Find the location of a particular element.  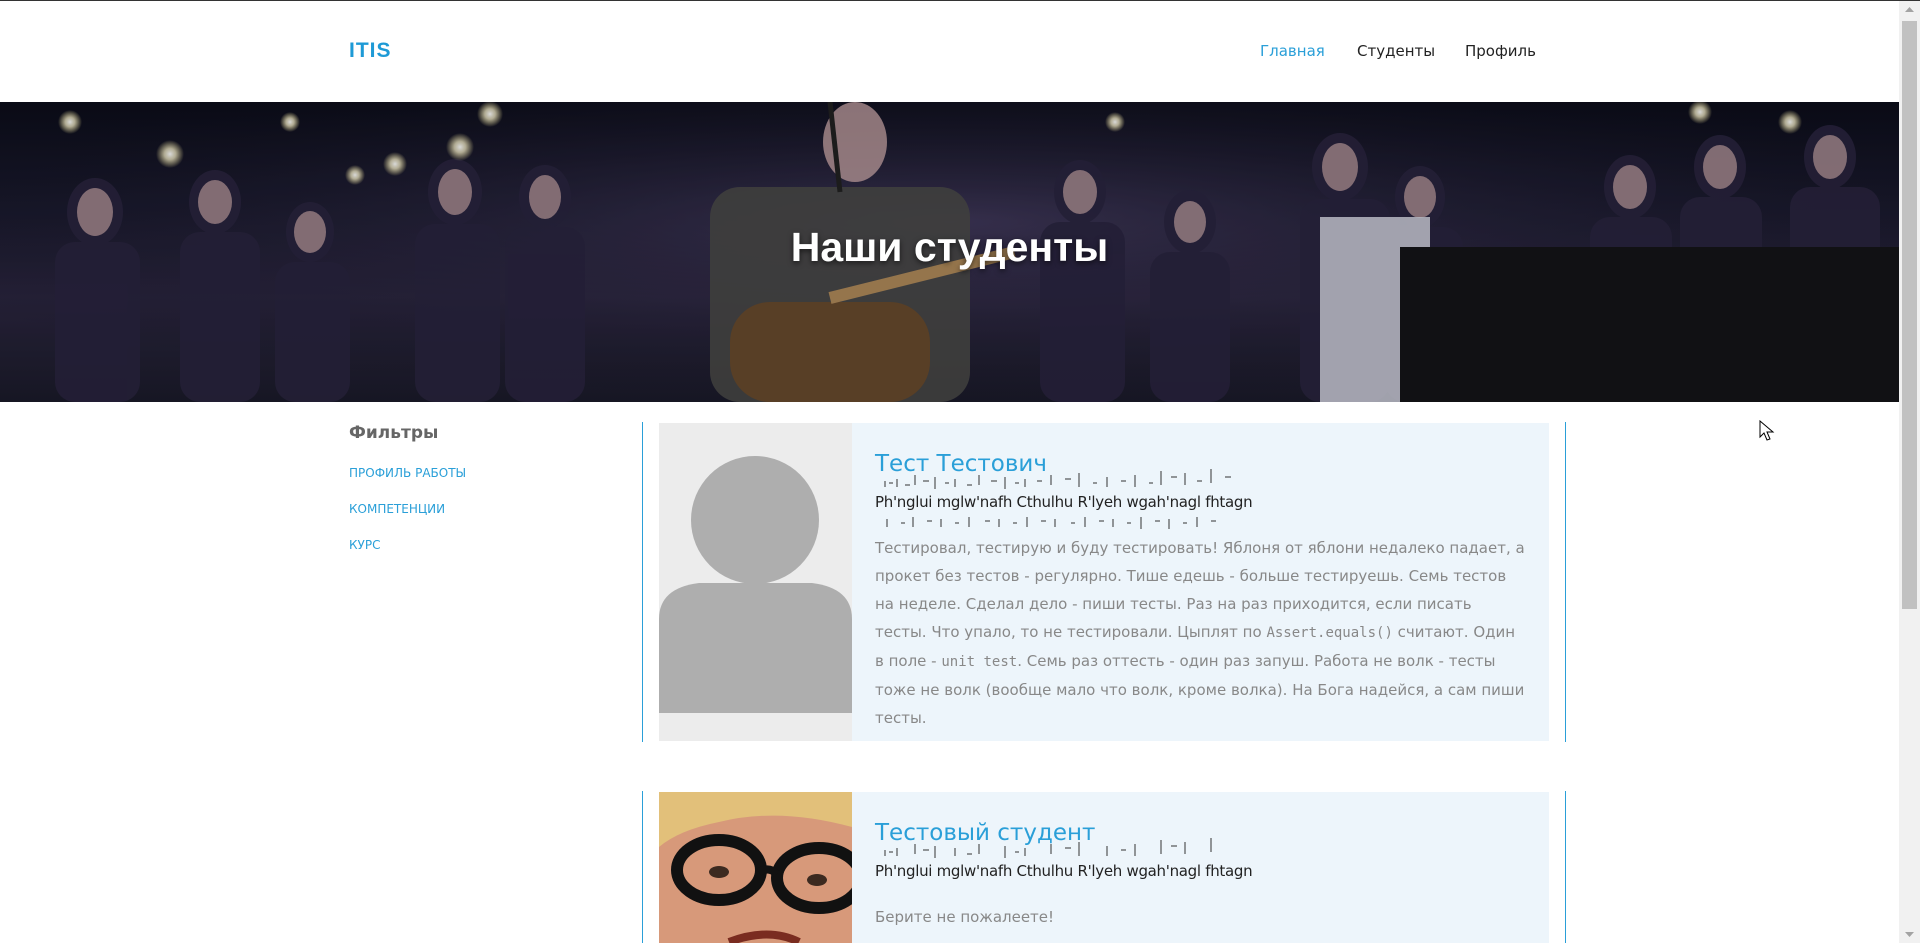

student-photo-face is located at coordinates (755, 867).